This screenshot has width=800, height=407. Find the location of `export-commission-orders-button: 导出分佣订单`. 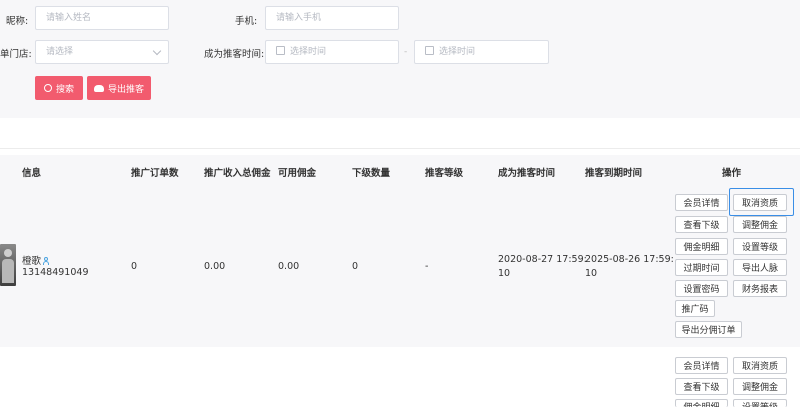

export-commission-orders-button: 导出分佣订单 is located at coordinates (708, 329).